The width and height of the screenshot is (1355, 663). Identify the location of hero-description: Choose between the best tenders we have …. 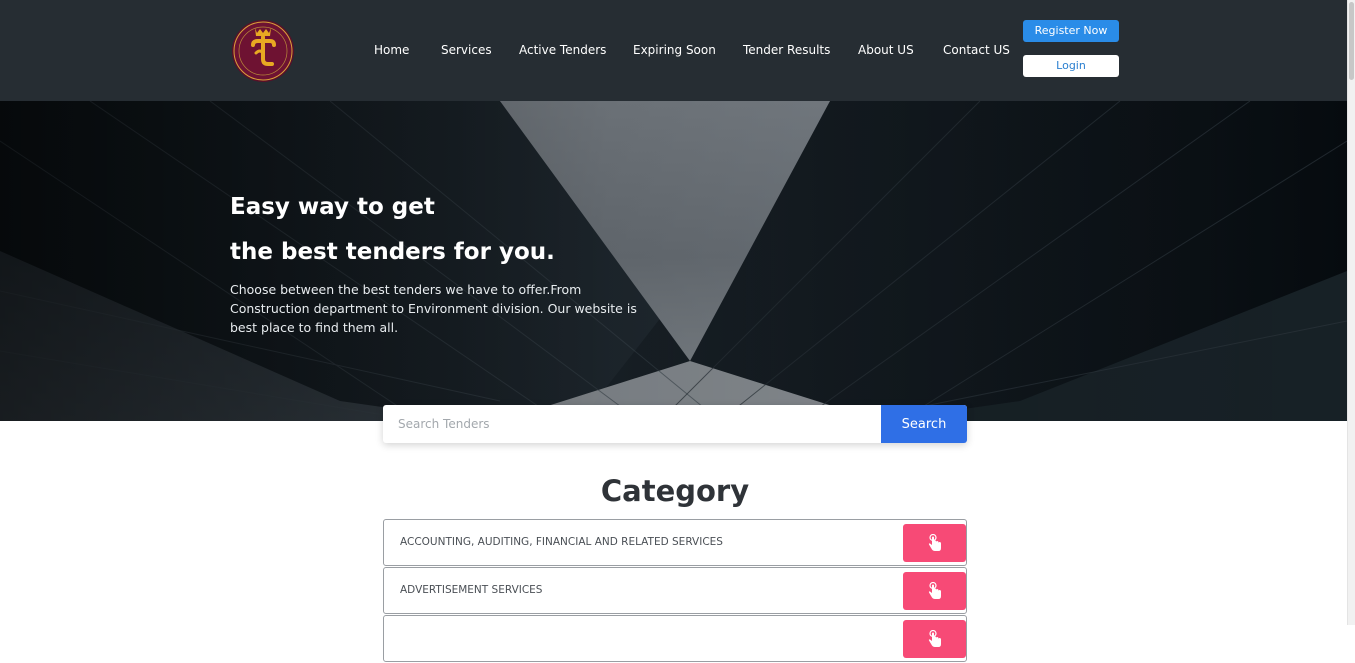
(433, 308).